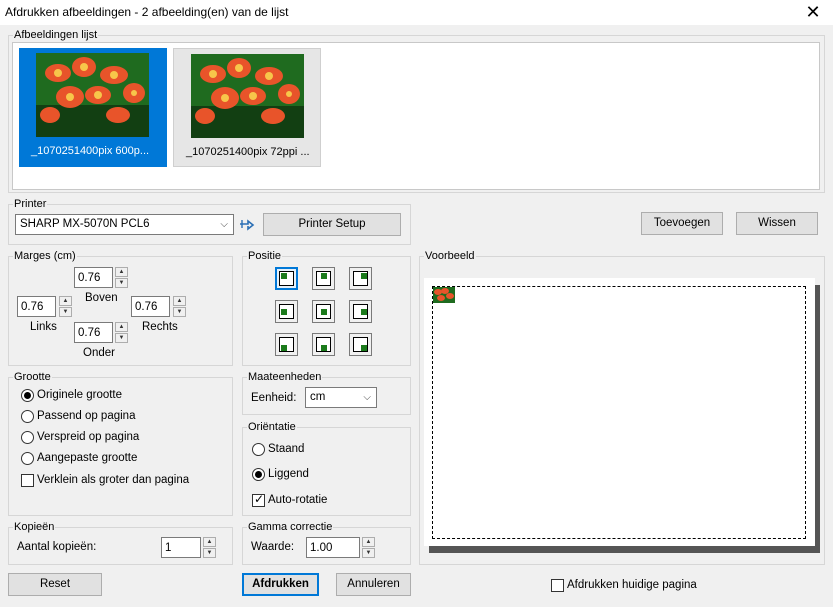 The width and height of the screenshot is (833, 607). Describe the element at coordinates (150, 306) in the screenshot. I see `margin-right-input` at that location.